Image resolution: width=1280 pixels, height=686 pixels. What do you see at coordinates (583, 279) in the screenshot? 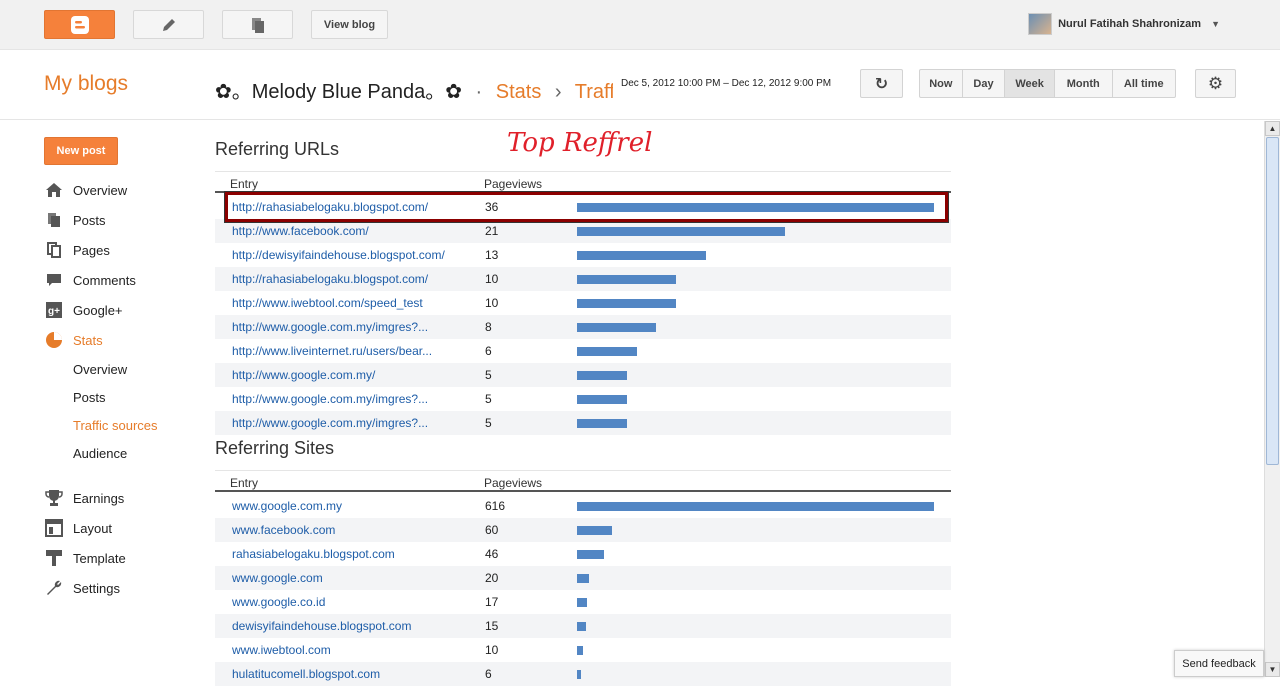
I see `table-row: http://rahasiabelogaku.blogspot.com/10` at bounding box center [583, 279].